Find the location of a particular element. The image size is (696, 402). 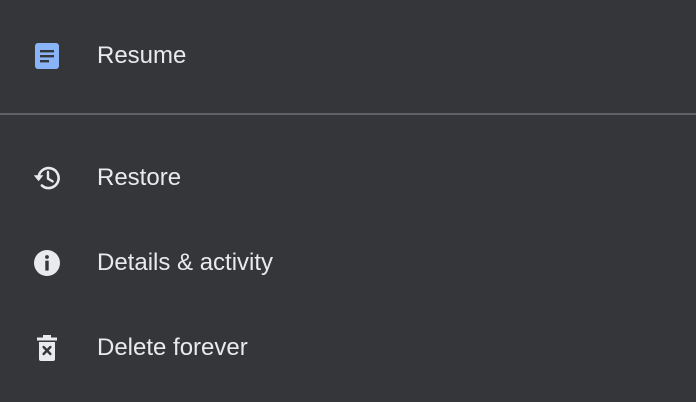

delete-forever-label: Delete forever is located at coordinates (172, 347).